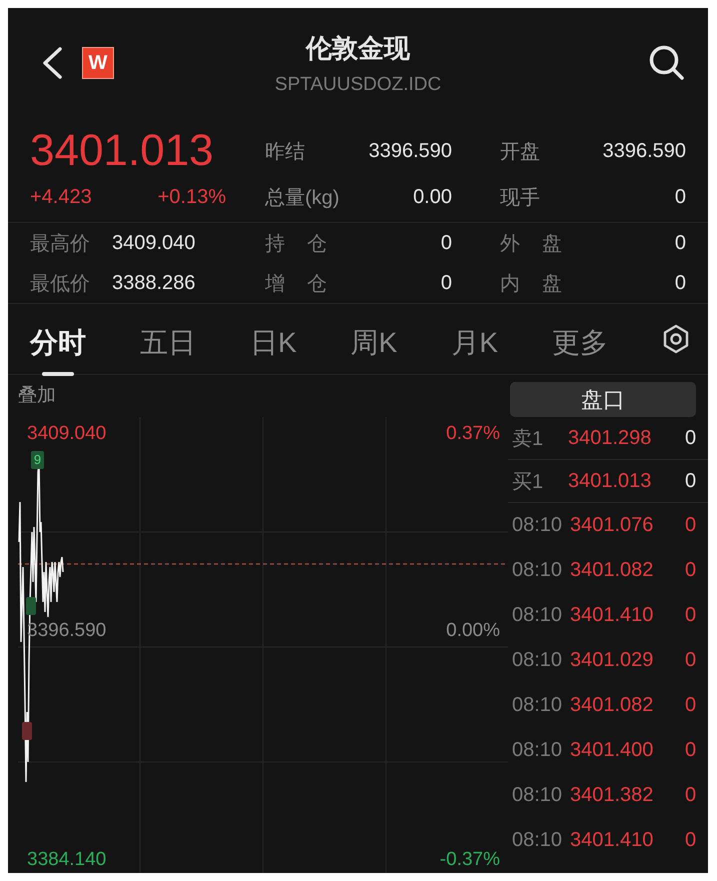 This screenshot has height=881, width=717. What do you see at coordinates (66, 860) in the screenshot?
I see `axis-label: 3384.140` at bounding box center [66, 860].